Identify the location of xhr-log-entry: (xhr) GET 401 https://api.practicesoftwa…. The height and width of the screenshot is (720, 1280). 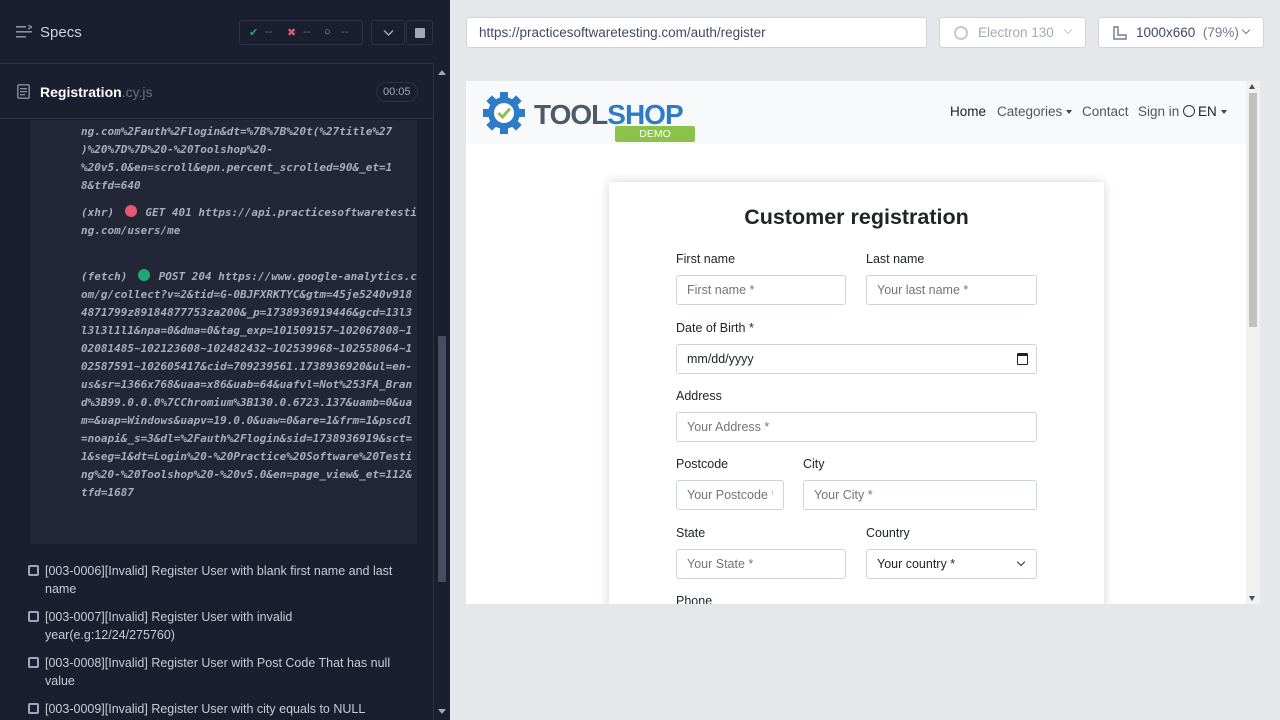
(249, 222).